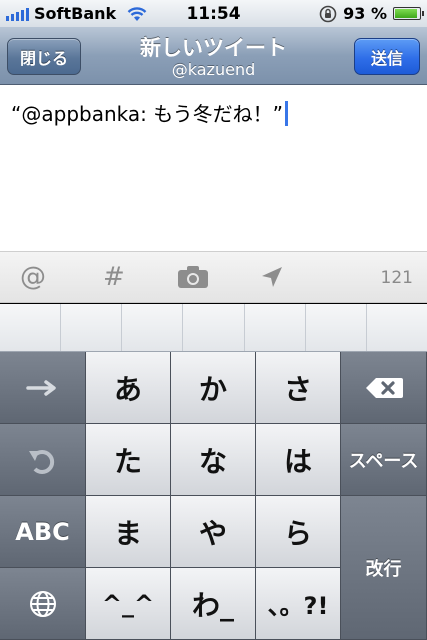  I want to click on navigation-bar: 閉じる 新しいツイート @kazuend 送信, so click(213, 56).